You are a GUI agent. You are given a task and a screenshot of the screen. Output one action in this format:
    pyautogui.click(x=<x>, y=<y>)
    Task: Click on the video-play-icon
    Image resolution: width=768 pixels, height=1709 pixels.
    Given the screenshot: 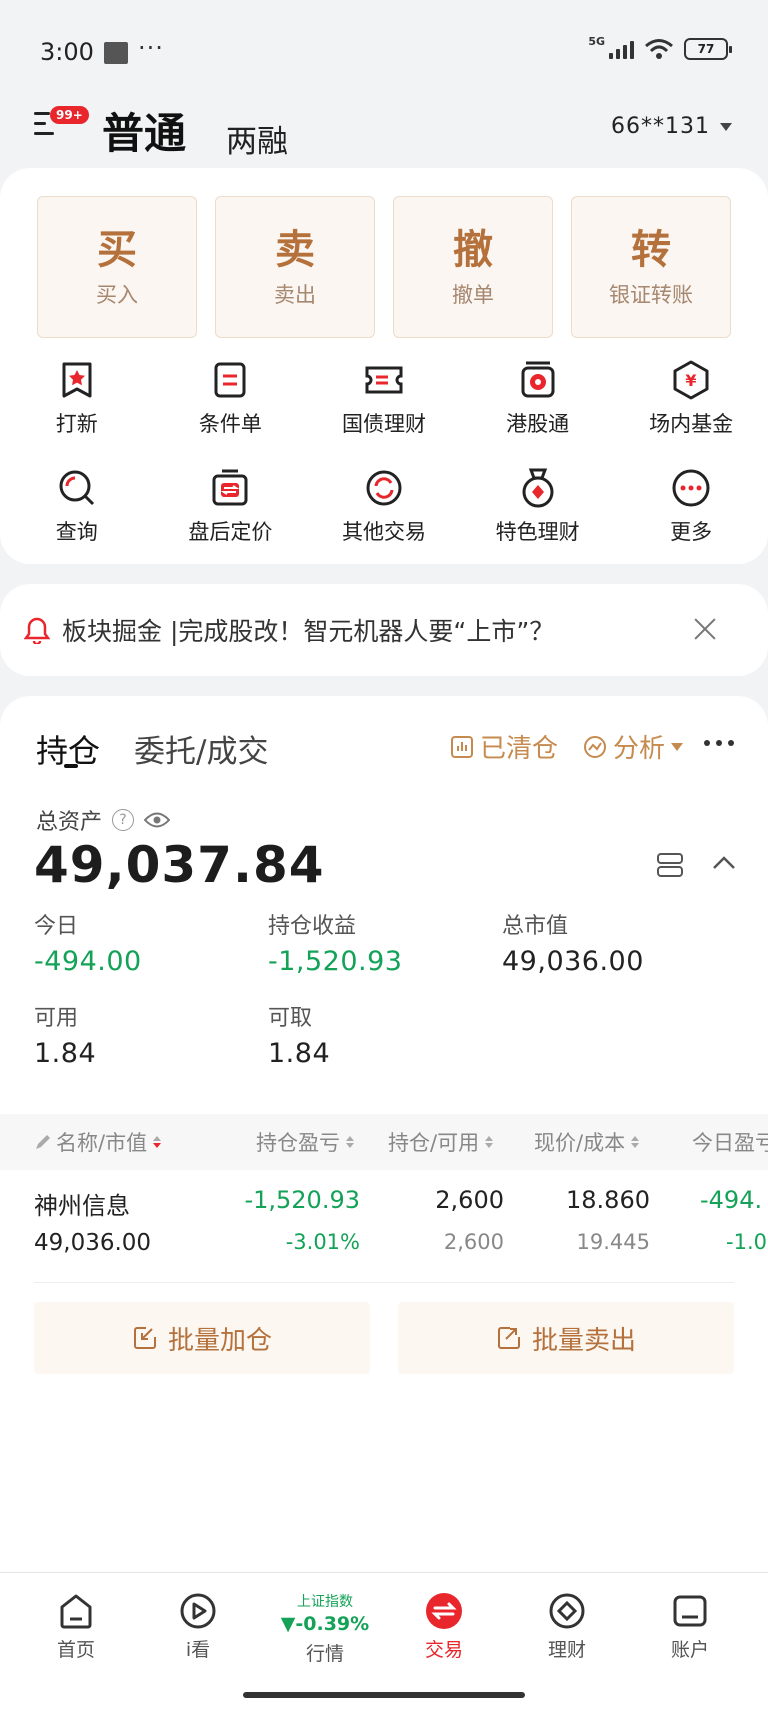 What is the action you would take?
    pyautogui.click(x=198, y=1611)
    